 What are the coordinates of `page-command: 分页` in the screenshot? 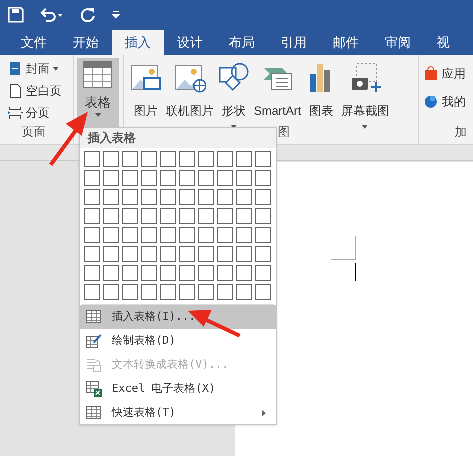 It's located at (40, 112).